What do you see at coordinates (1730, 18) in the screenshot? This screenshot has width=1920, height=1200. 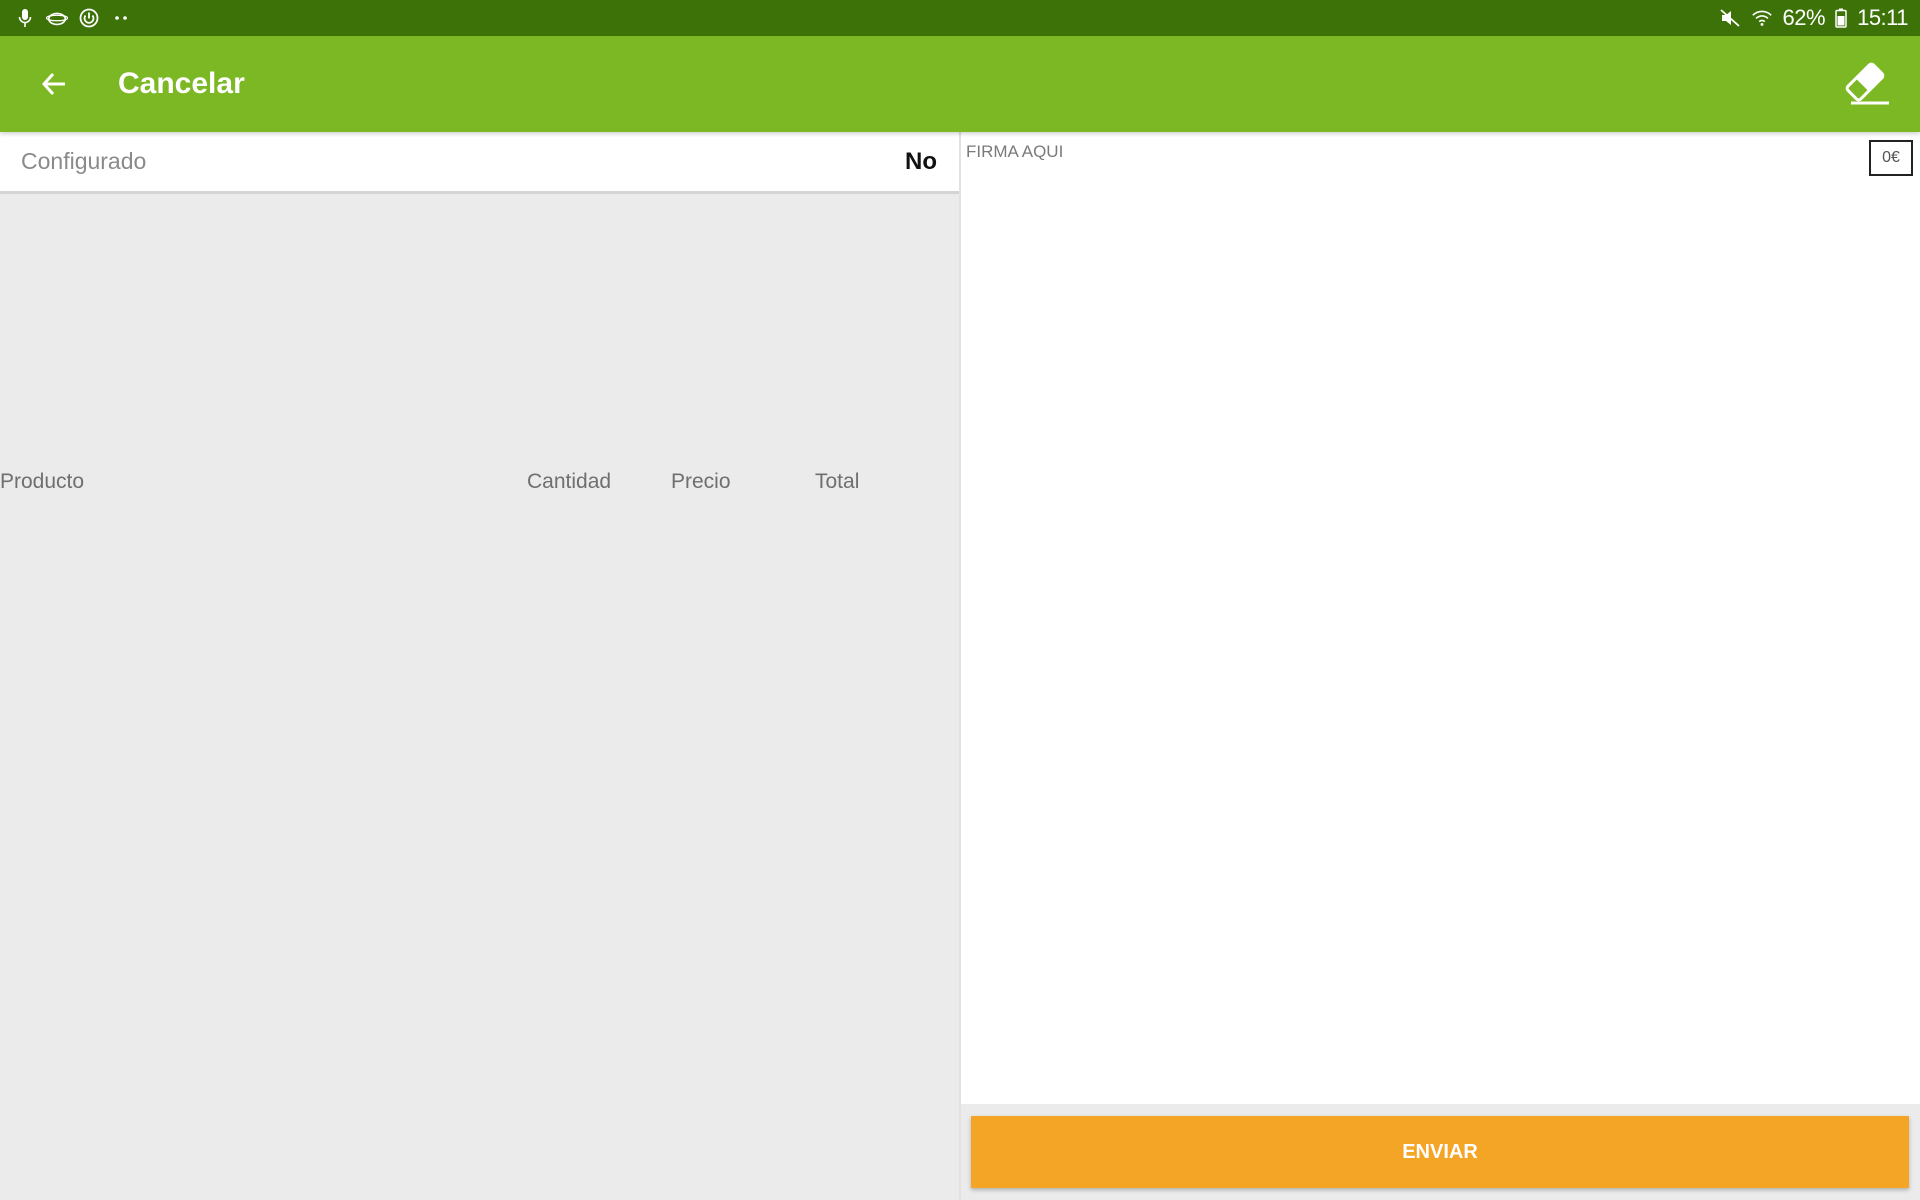 I see `mute-icon` at bounding box center [1730, 18].